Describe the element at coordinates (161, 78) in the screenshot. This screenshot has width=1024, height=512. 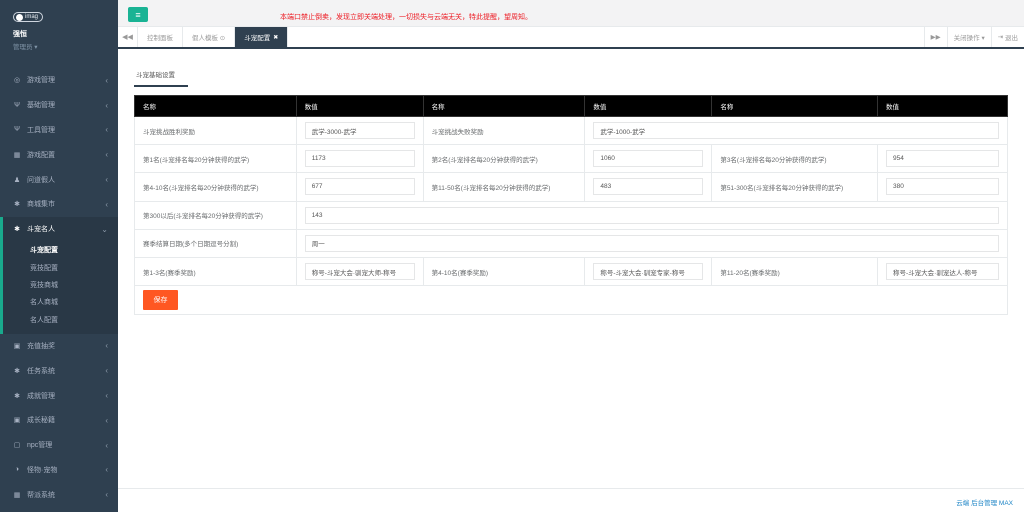
I see `page-tab-basic-settings: 斗宠基础设置` at that location.